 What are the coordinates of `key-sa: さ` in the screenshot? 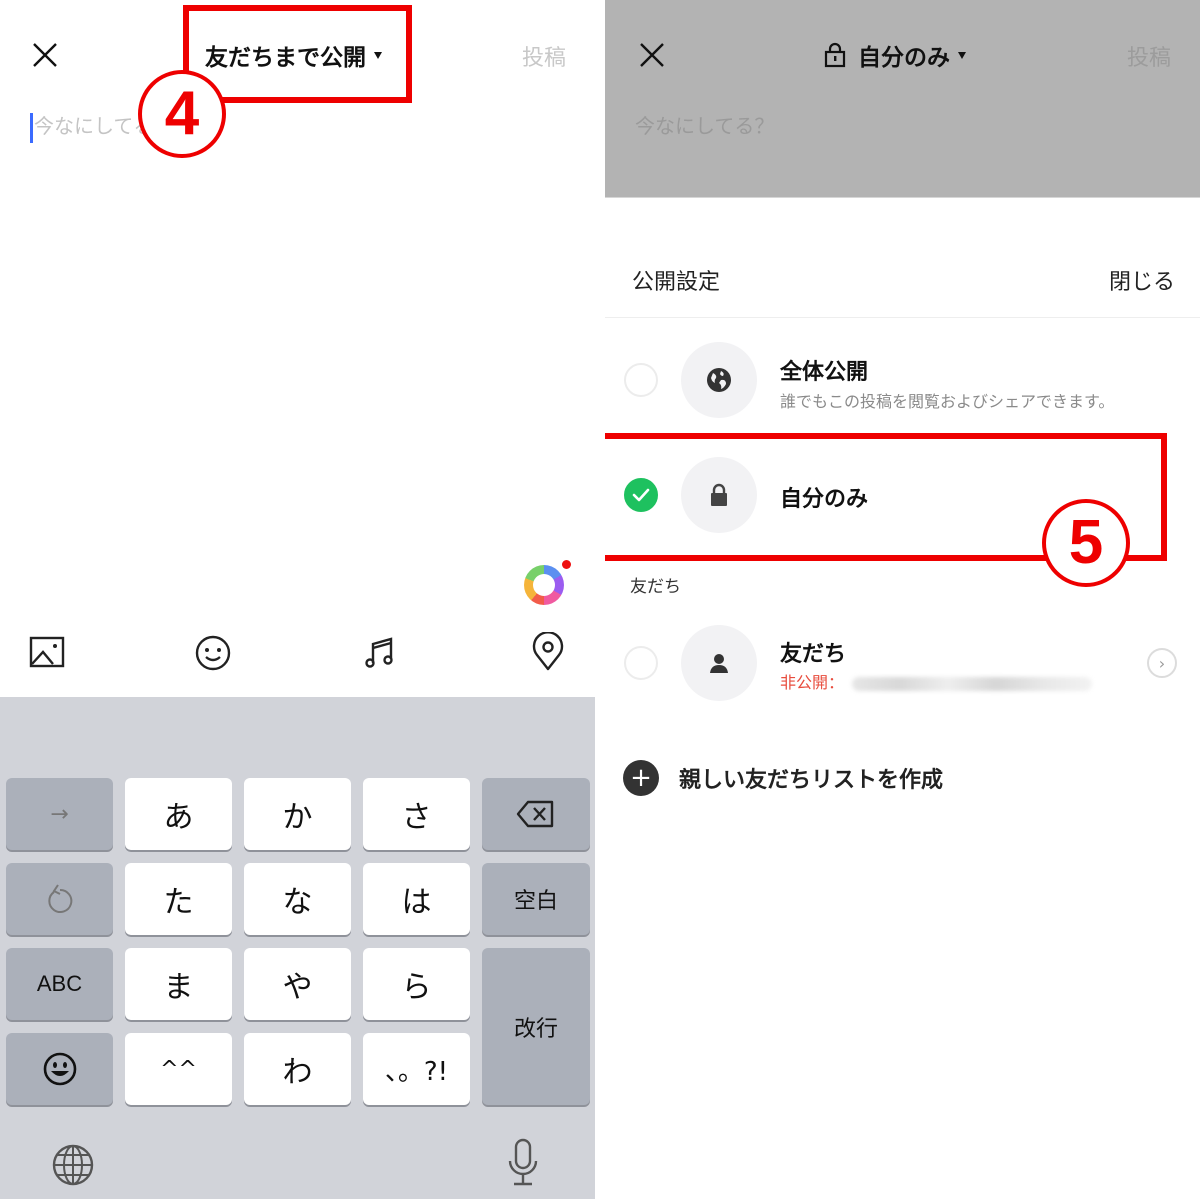 It's located at (416, 814).